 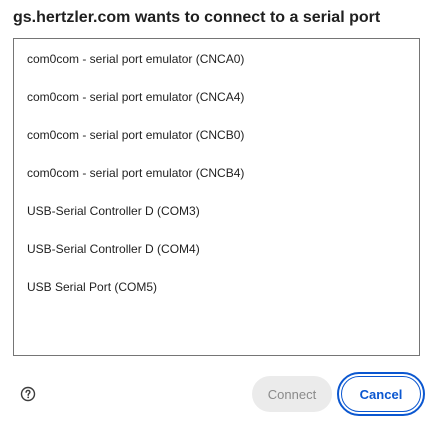 What do you see at coordinates (292, 394) in the screenshot?
I see `connect-button: Connect` at bounding box center [292, 394].